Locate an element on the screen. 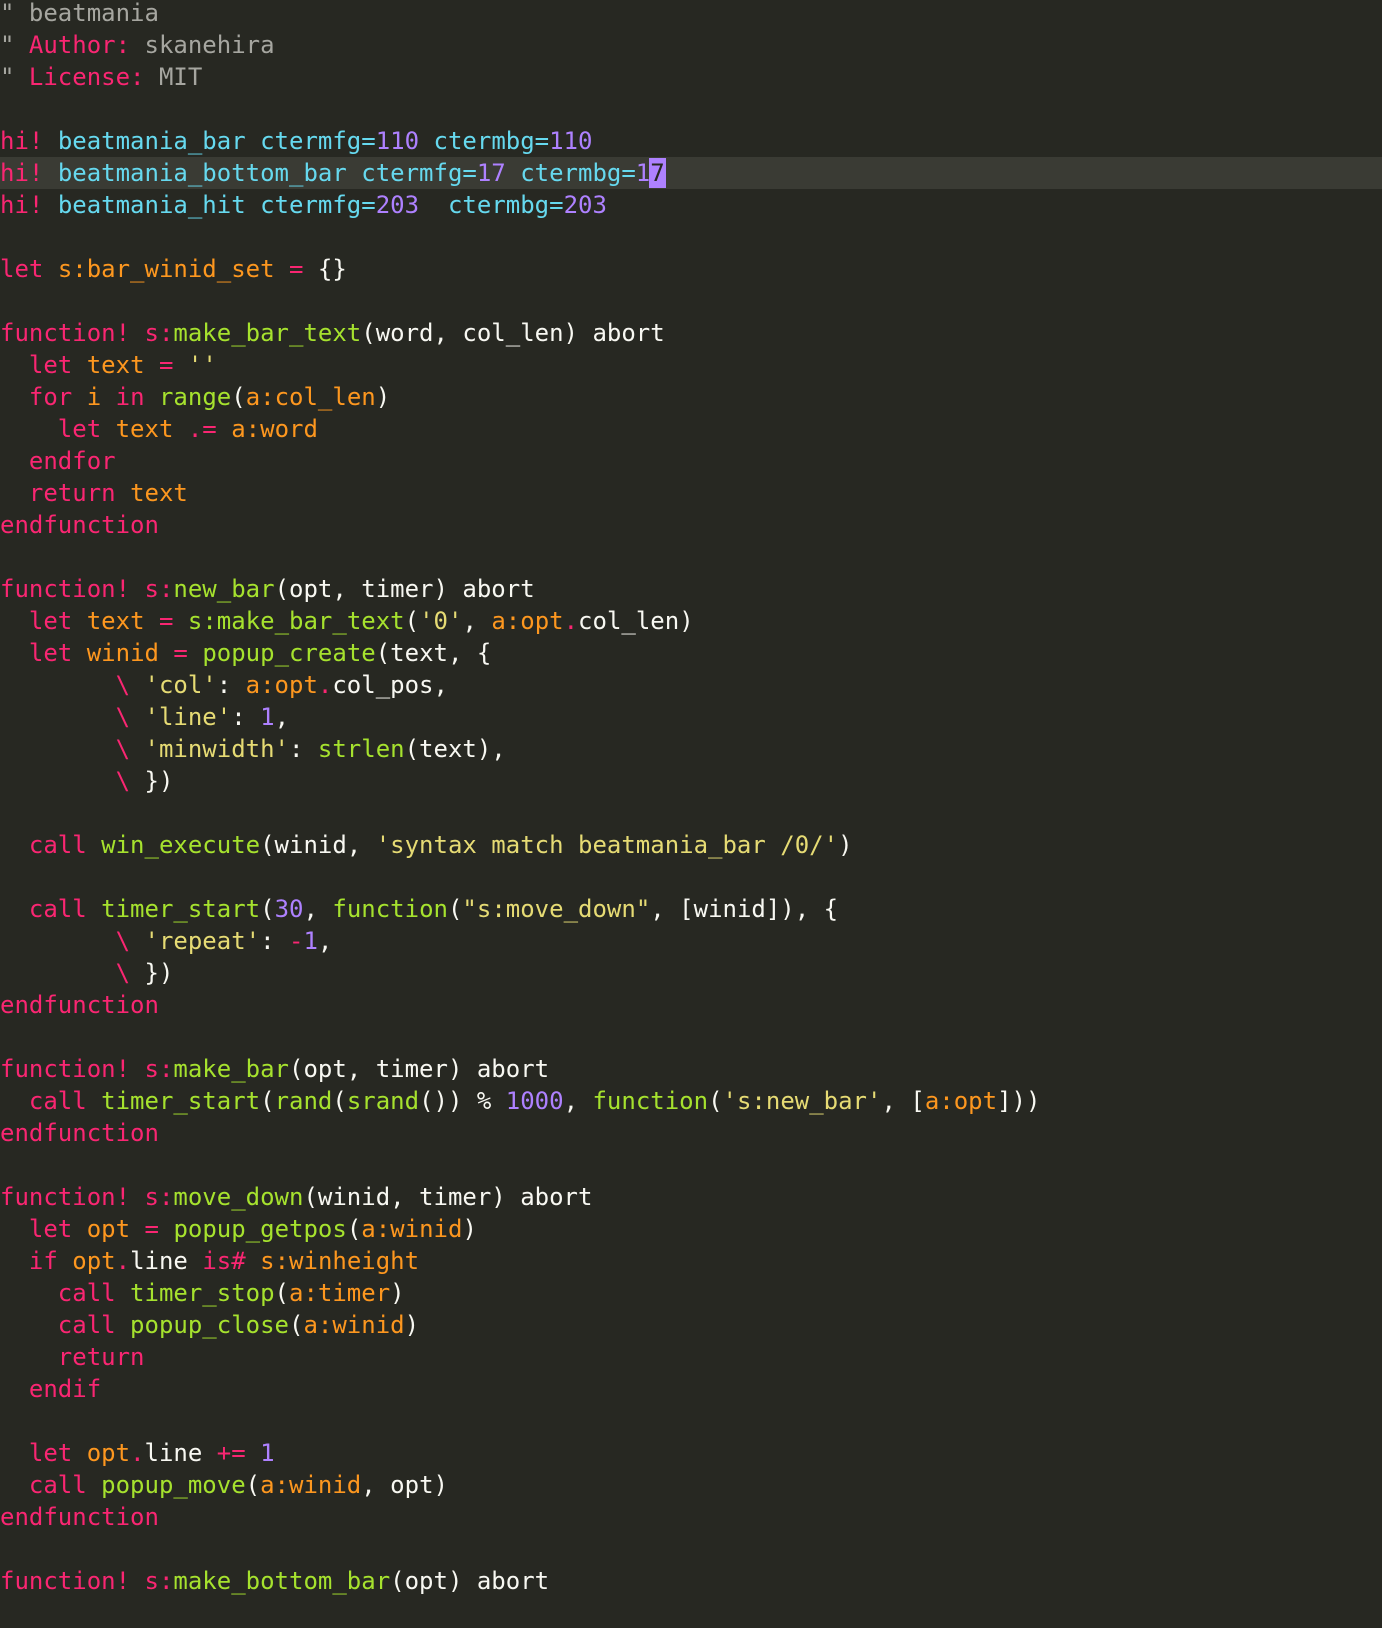 Image resolution: width=1382 pixels, height=1628 pixels. code-line: let text = '' is located at coordinates (691, 365).